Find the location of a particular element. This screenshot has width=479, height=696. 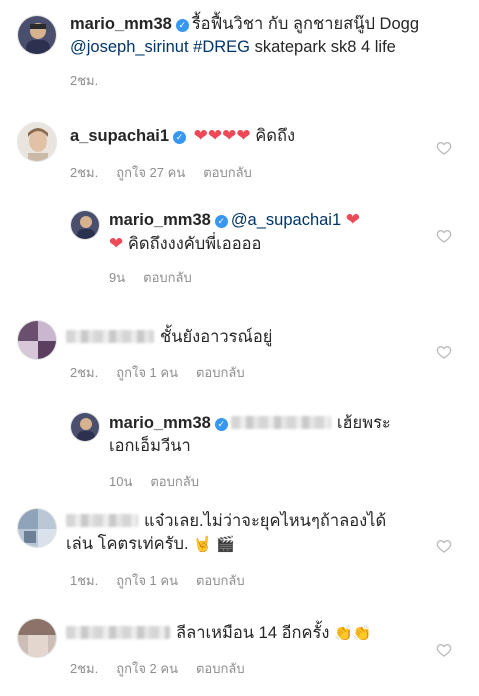

comment-username: a_supachai1 is located at coordinates (119, 136).